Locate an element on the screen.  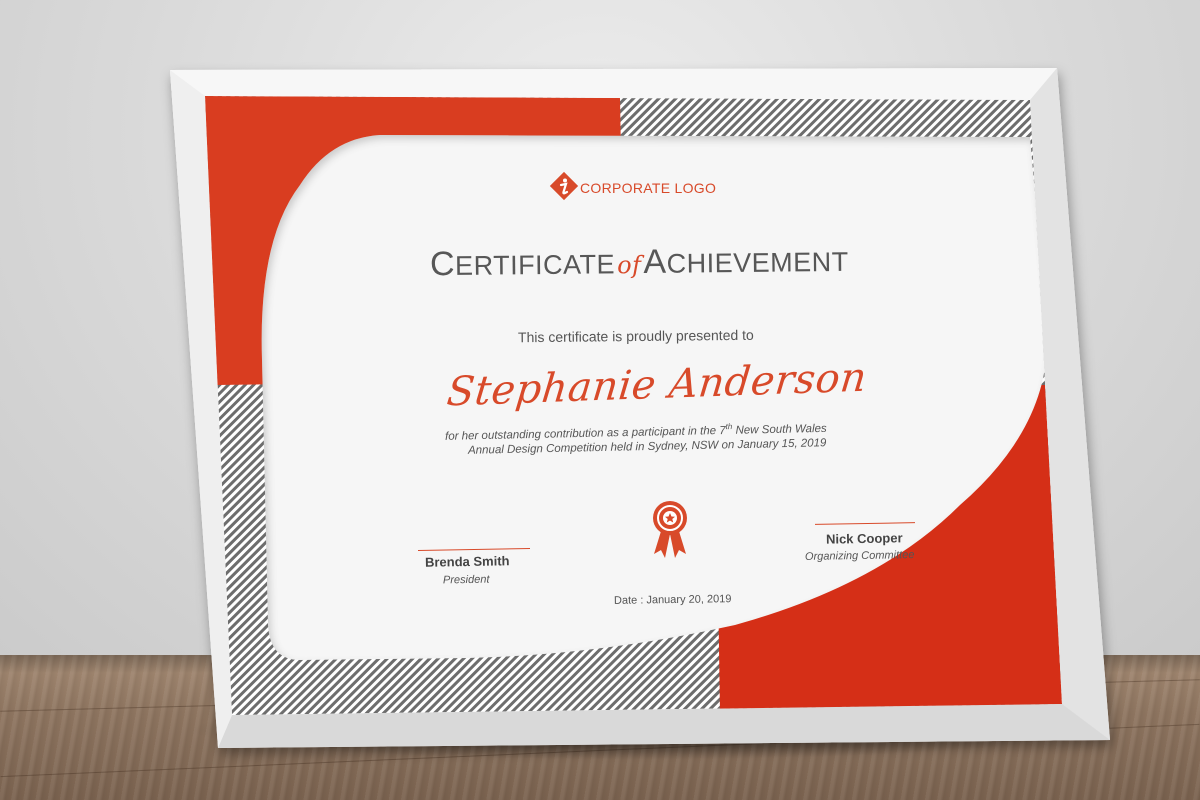
signatory-role-left: President is located at coordinates (466, 580).